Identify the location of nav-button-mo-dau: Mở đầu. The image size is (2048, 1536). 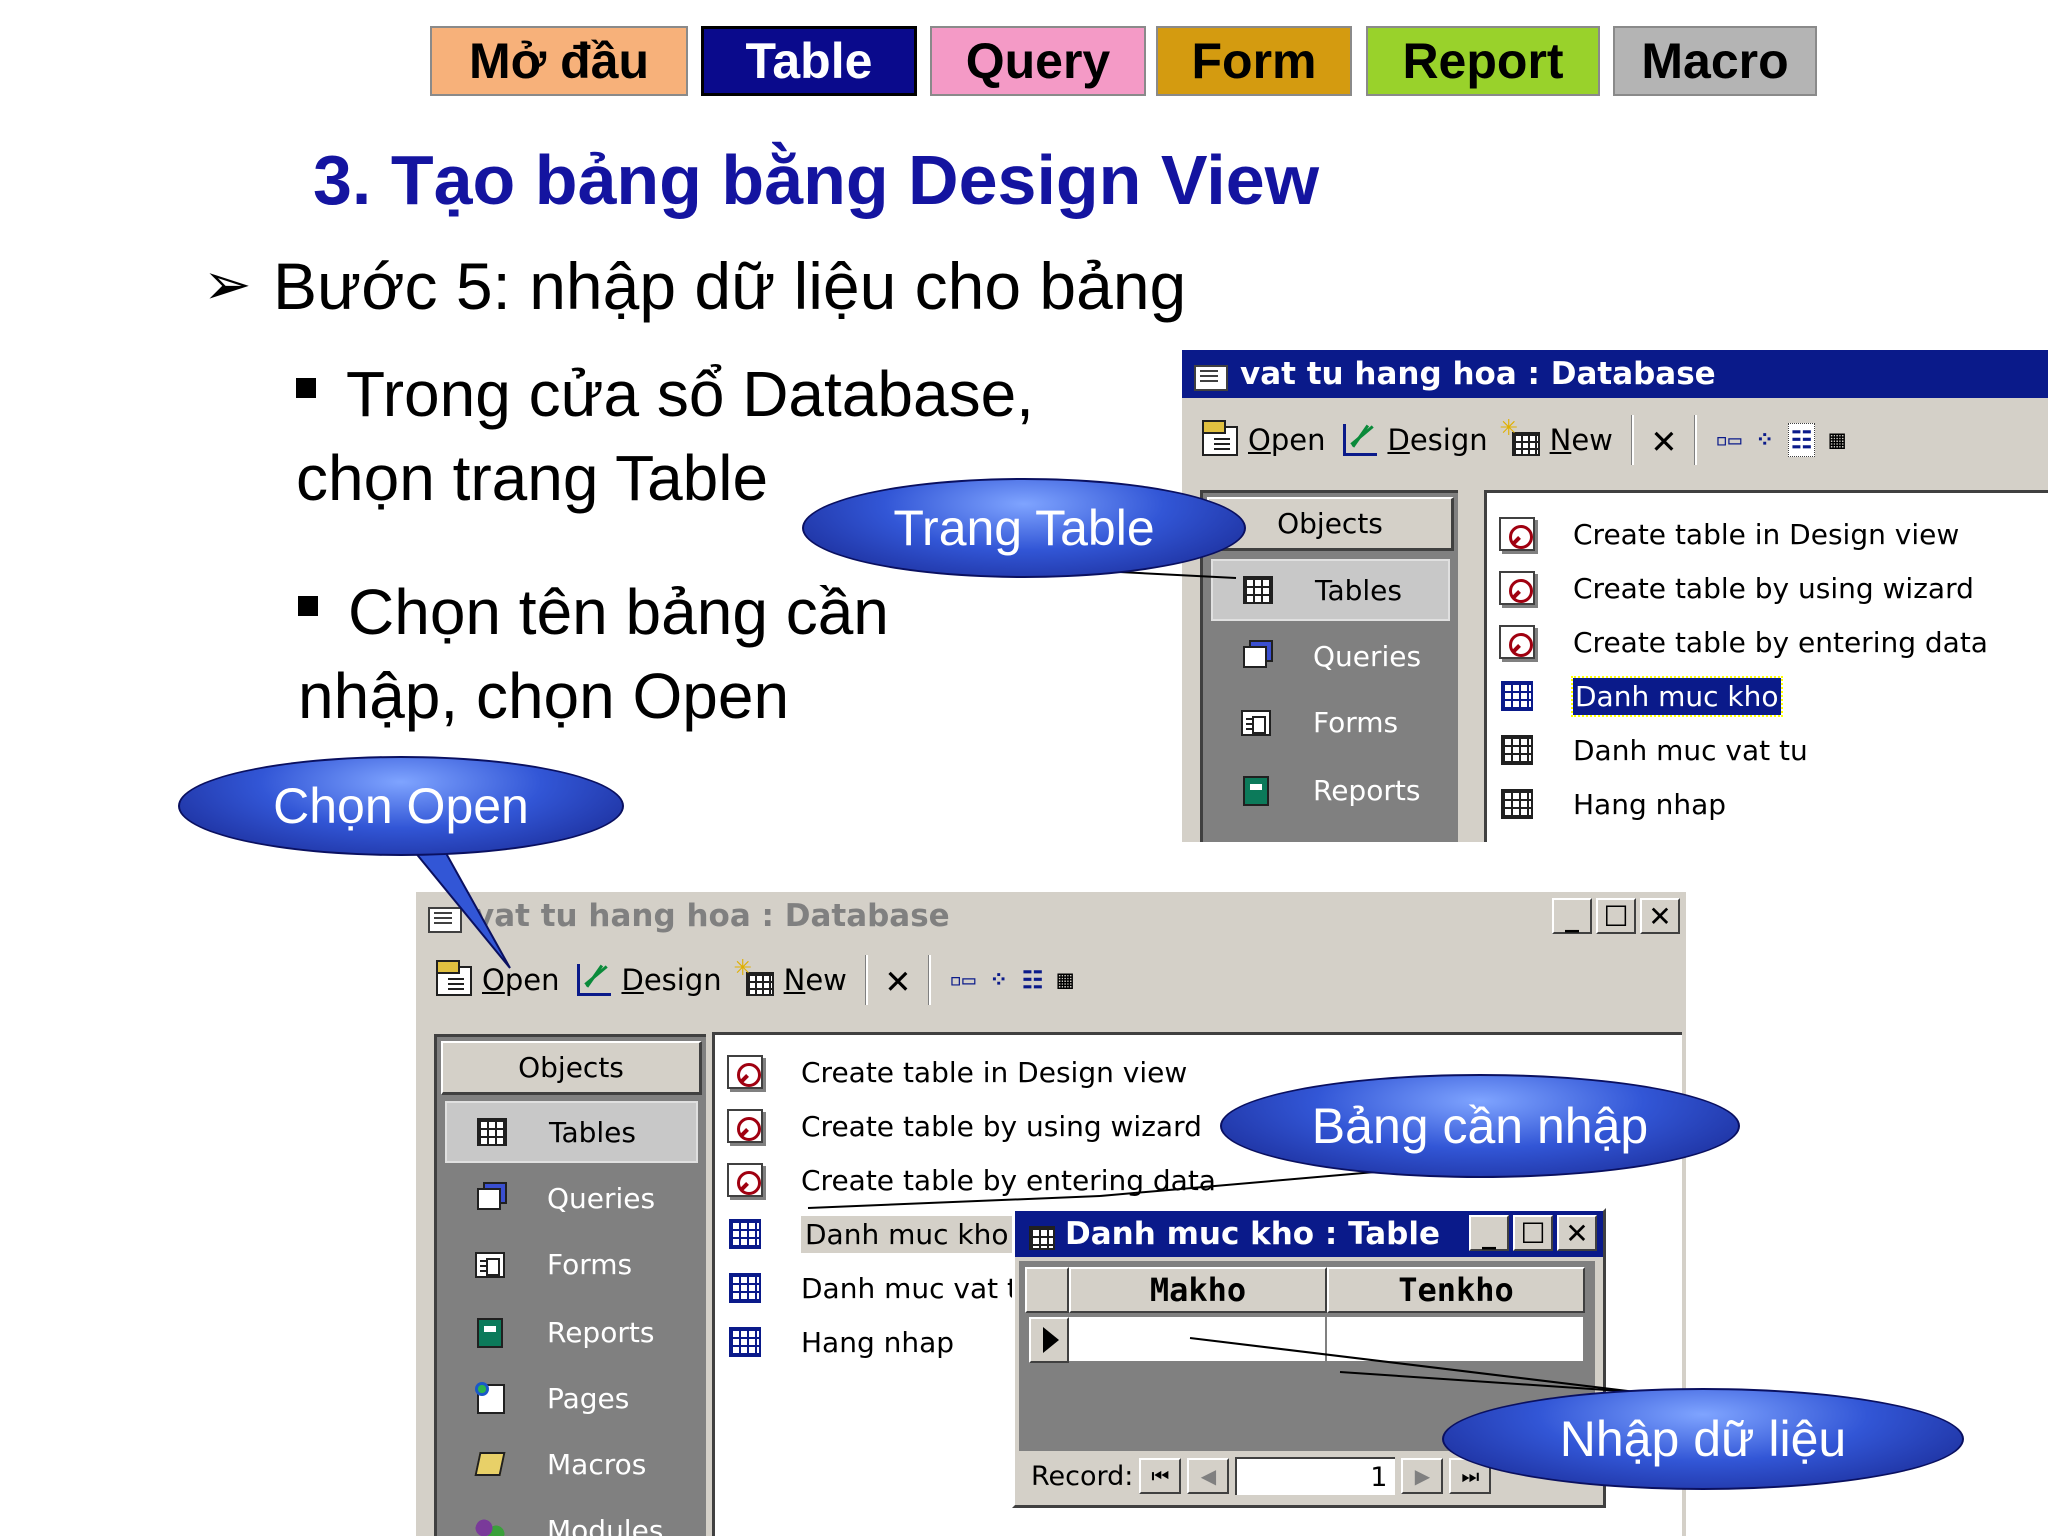
(559, 61).